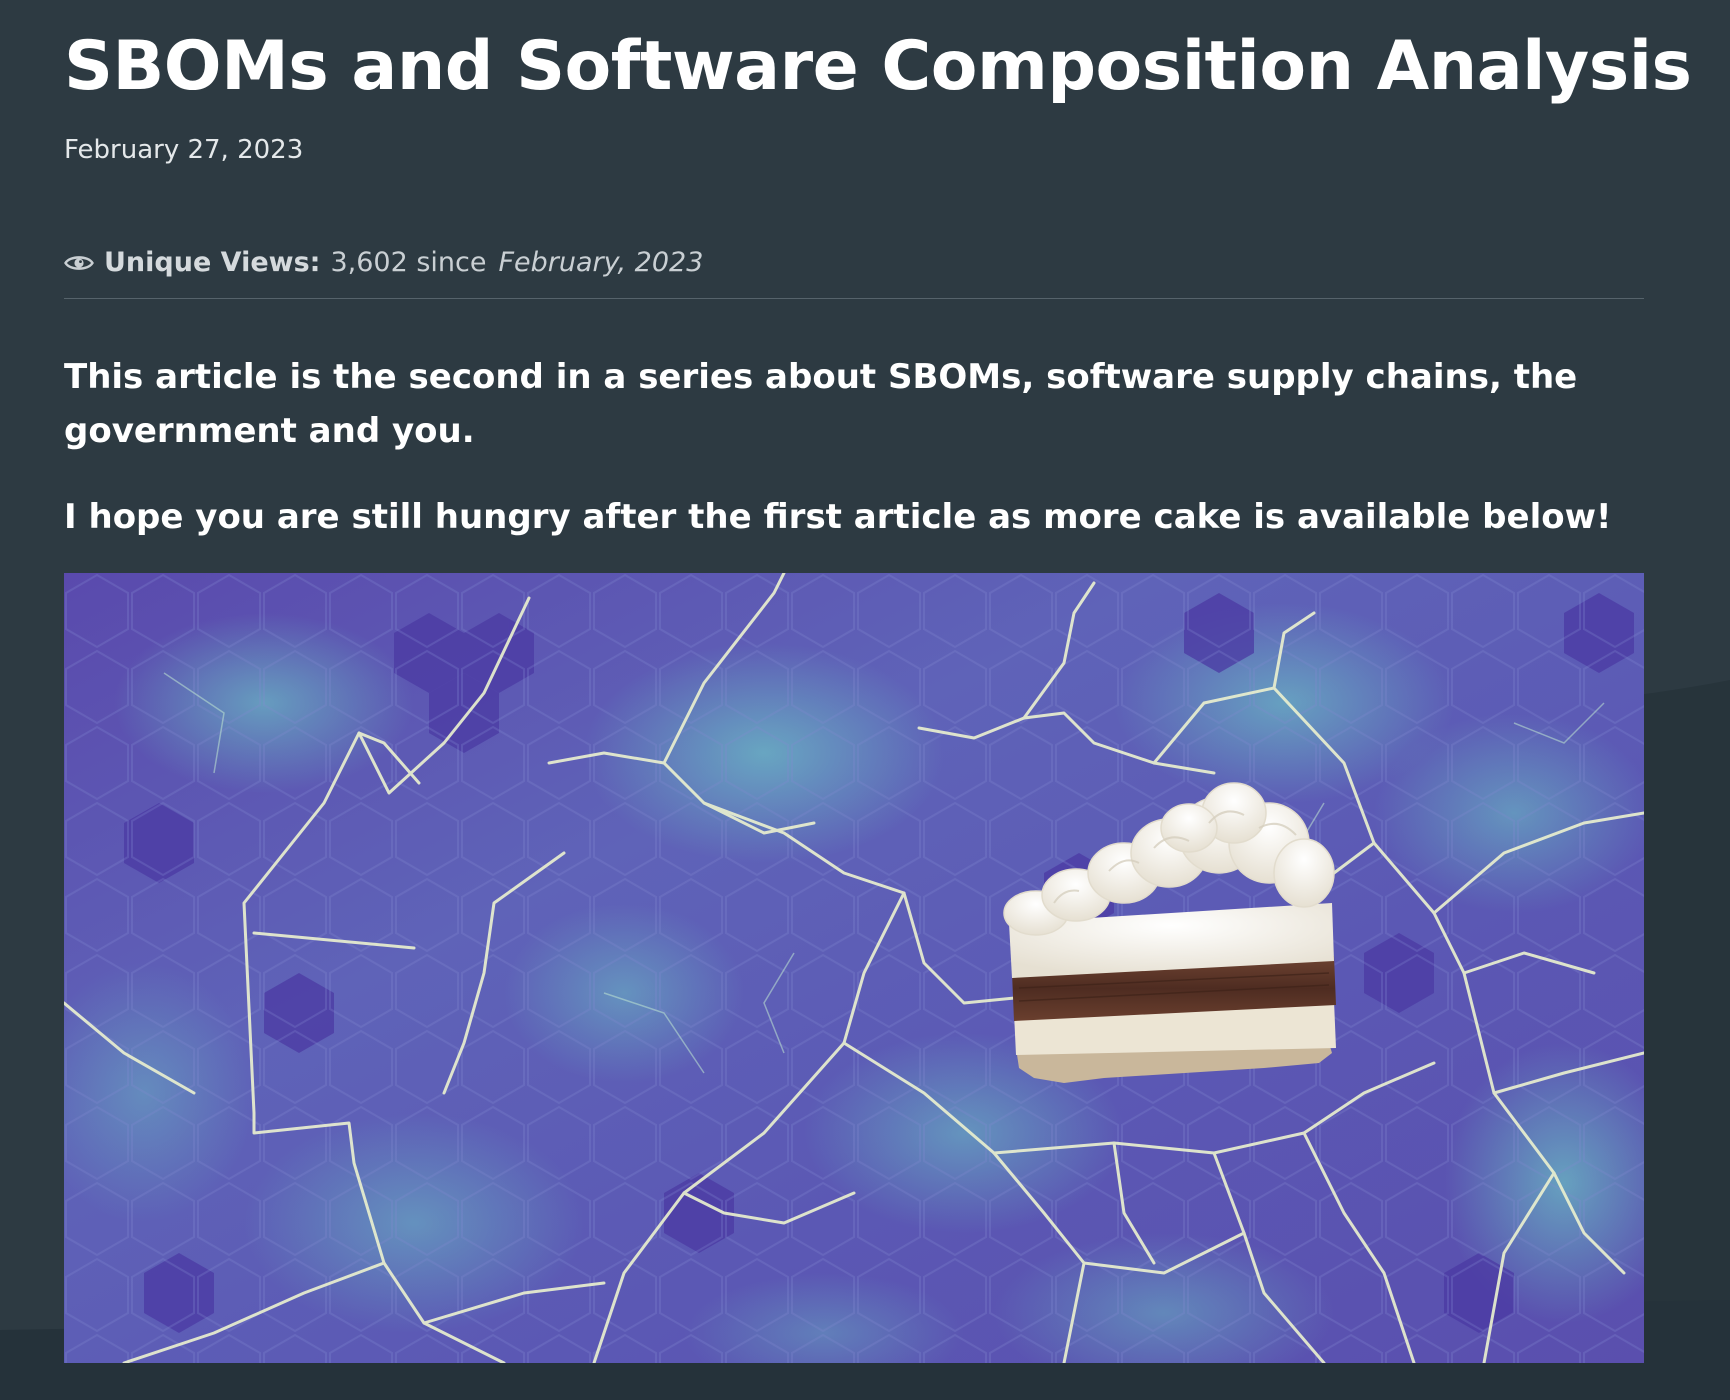 This screenshot has height=1400, width=1730. I want to click on views-count: 3,602 since, so click(408, 262).